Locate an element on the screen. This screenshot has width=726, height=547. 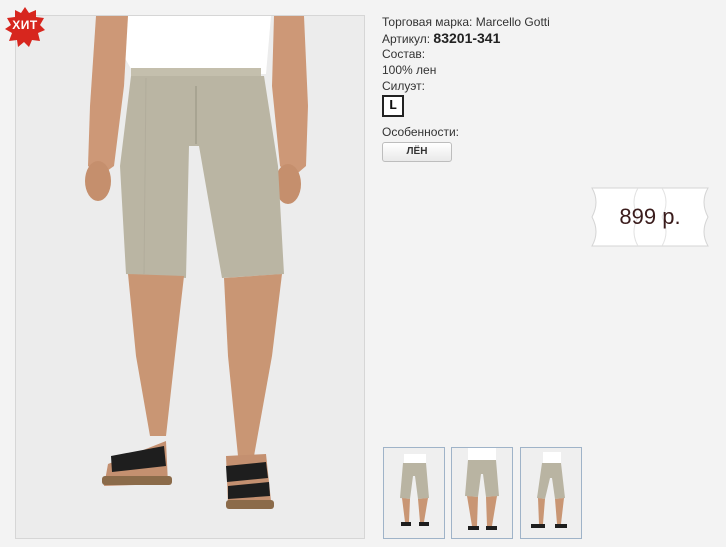
sku-value: 83201-341 is located at coordinates (467, 38).